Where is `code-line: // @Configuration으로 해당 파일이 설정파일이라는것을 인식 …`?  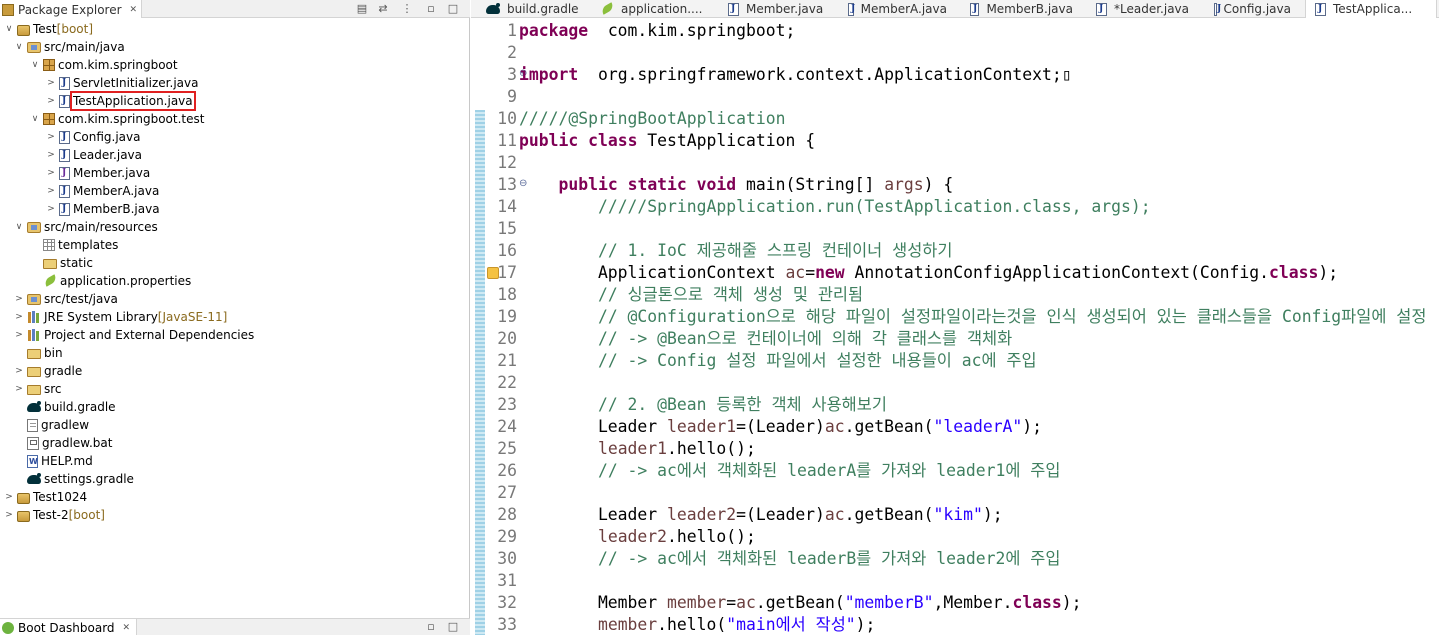 code-line: // @Configuration으로 해당 파일이 설정파일이라는것을 인식 … is located at coordinates (972, 317).